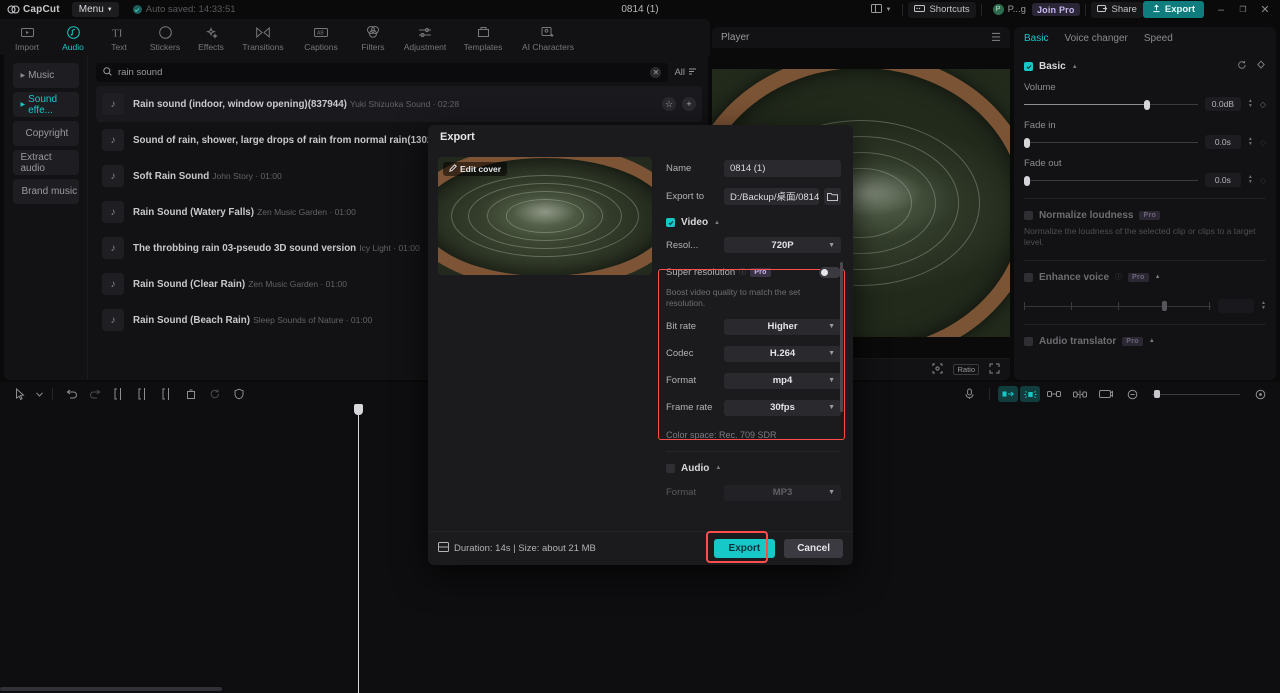 The height and width of the screenshot is (693, 1280). I want to click on fade-in-stepper: ▲ ▼, so click(1250, 142).